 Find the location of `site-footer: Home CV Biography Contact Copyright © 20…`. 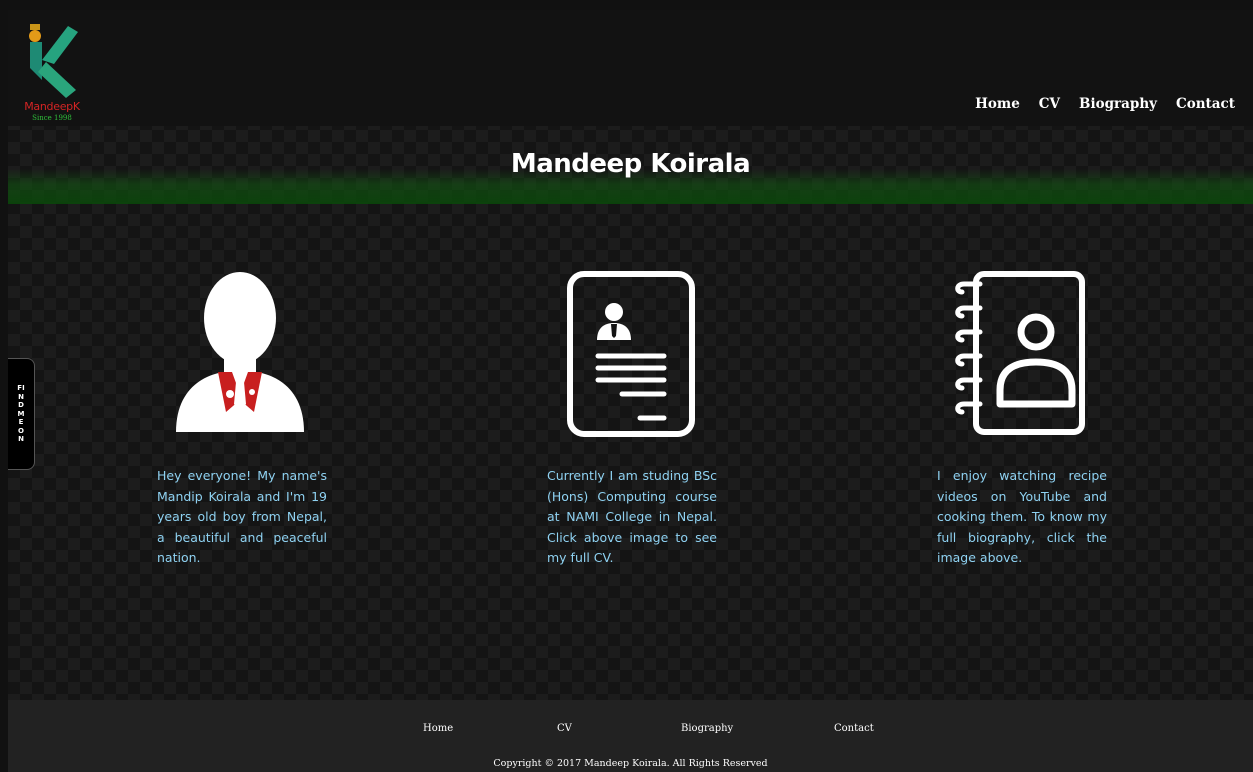

site-footer: Home CV Biography Contact Copyright © 20… is located at coordinates (630, 736).